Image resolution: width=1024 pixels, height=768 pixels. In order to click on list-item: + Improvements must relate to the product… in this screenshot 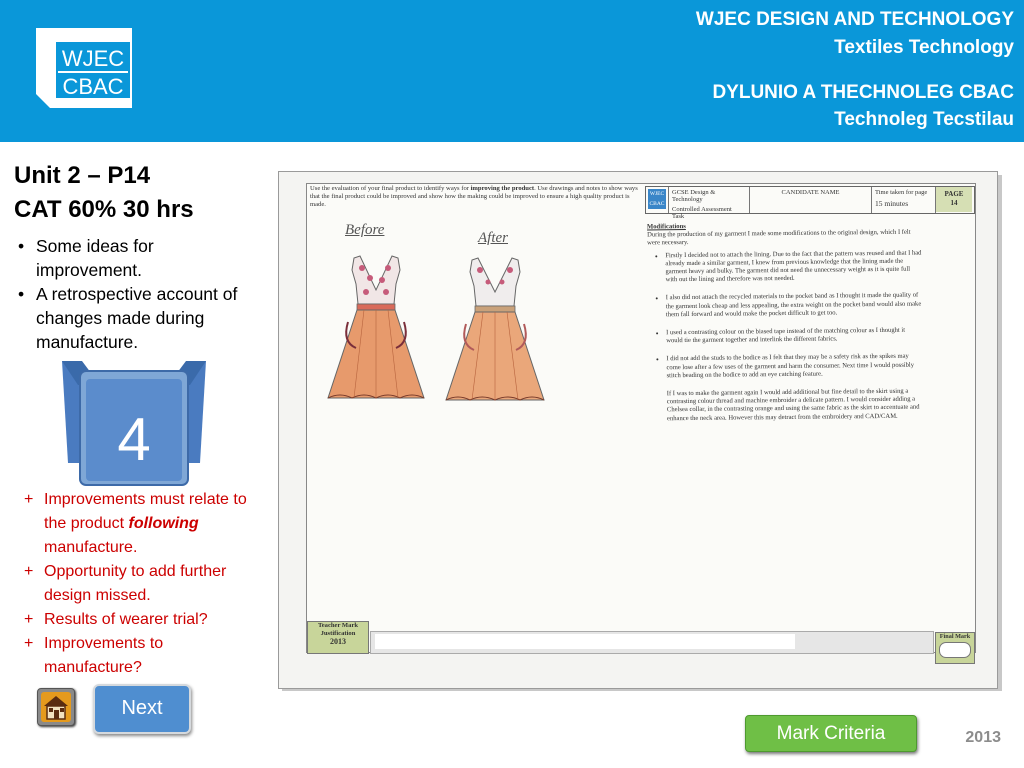, I will do `click(135, 523)`.